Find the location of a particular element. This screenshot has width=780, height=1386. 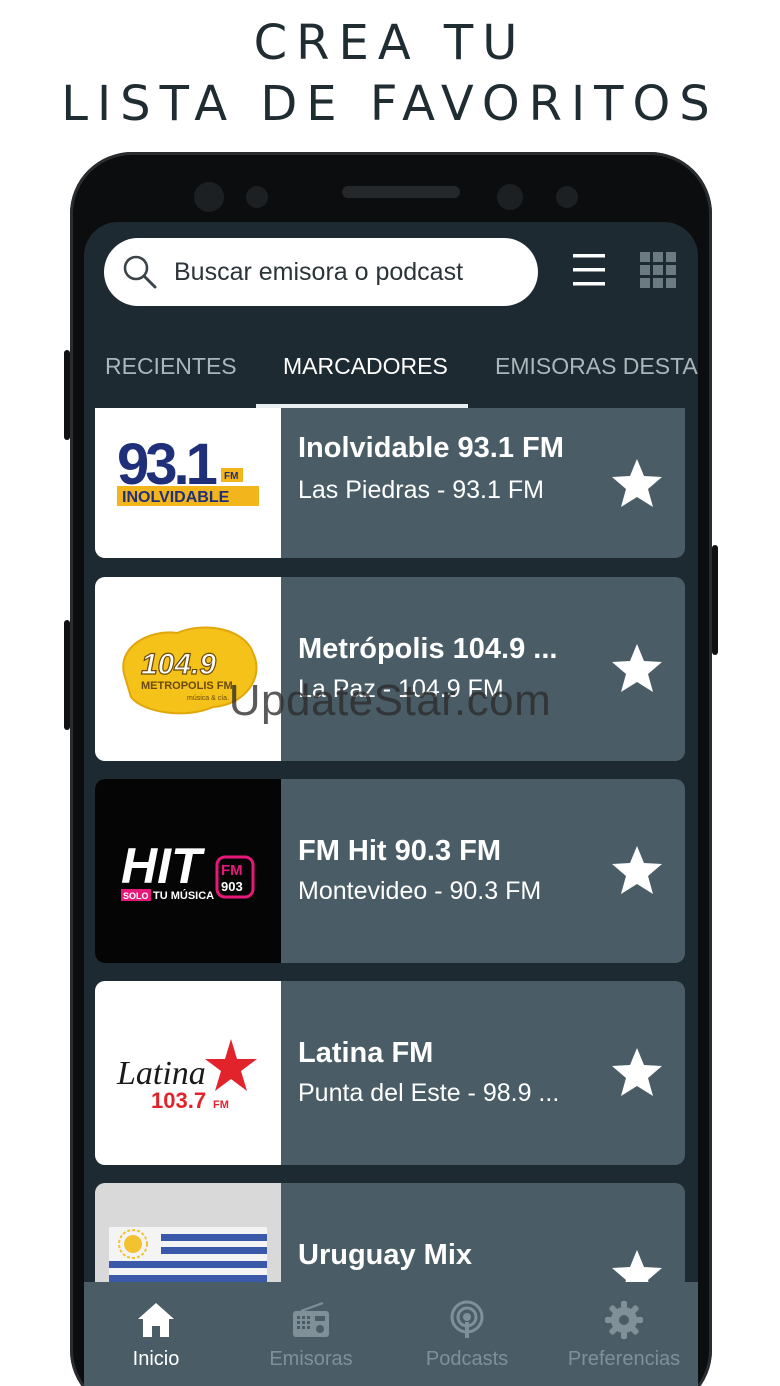

station-subtitle: Las Piedras - 93.1 FM is located at coordinates (421, 490).